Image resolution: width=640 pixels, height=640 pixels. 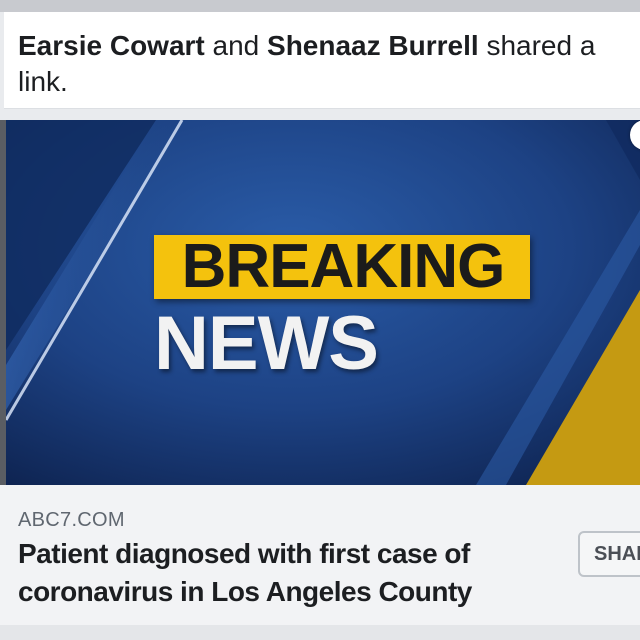 I want to click on top-strip, so click(x=320, y=6).